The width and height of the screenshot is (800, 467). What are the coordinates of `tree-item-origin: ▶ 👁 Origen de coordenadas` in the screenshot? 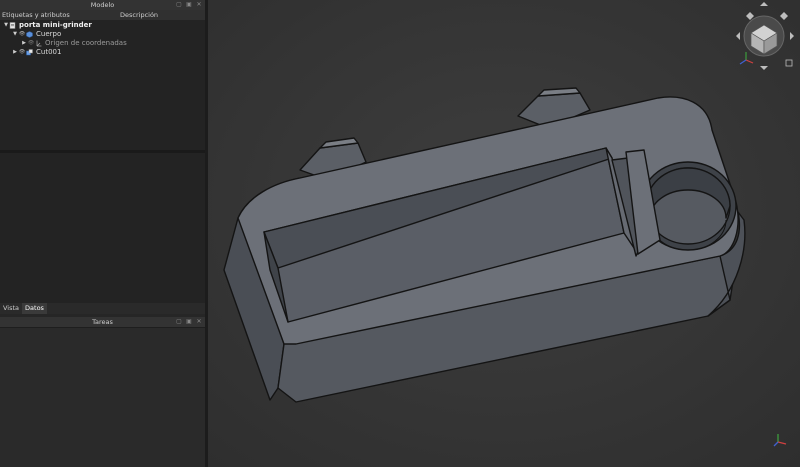 It's located at (74, 43).